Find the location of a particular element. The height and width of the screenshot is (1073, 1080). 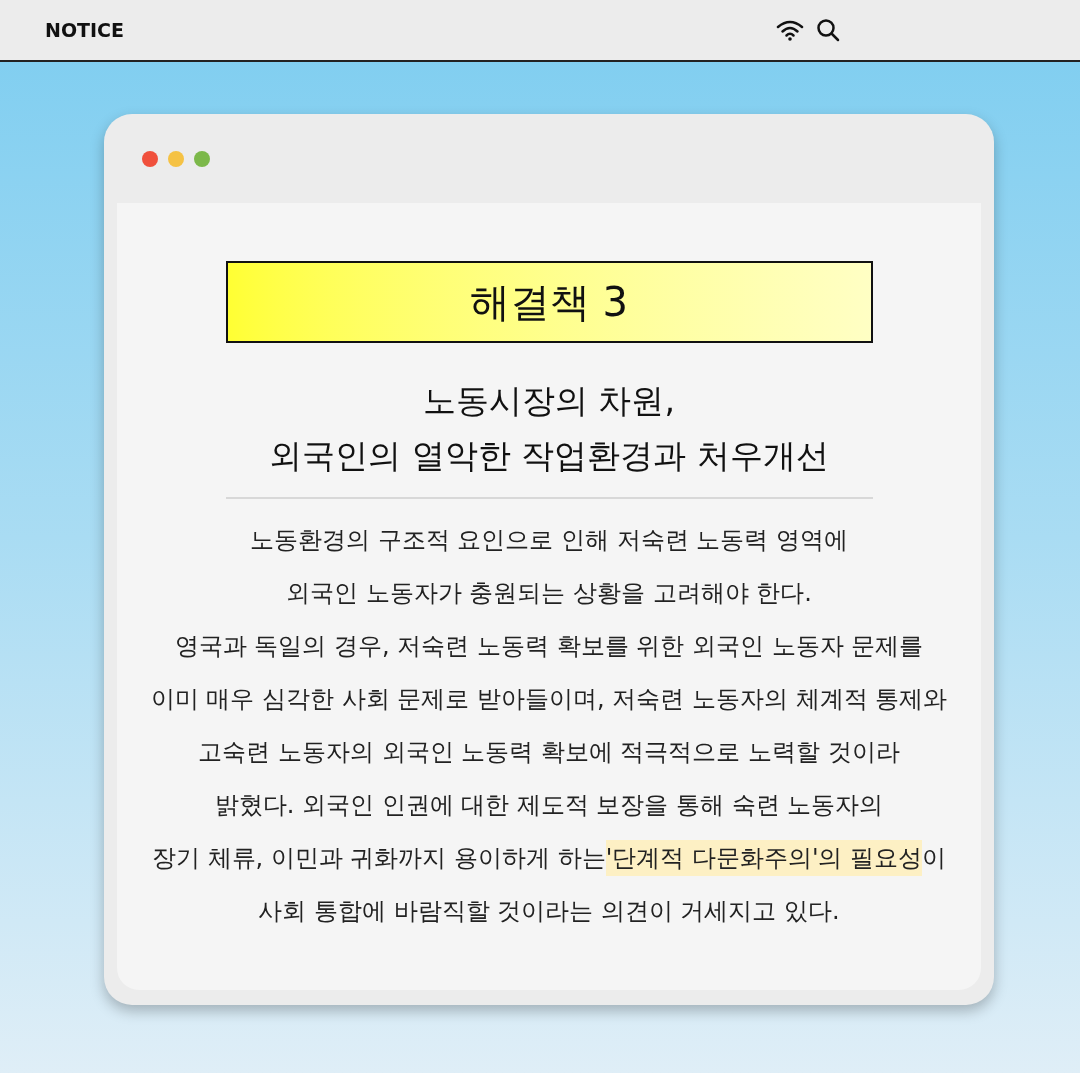

body-text: 외국인 노동자가 충원되는 상황을 고려해야 한다. is located at coordinates (549, 593).